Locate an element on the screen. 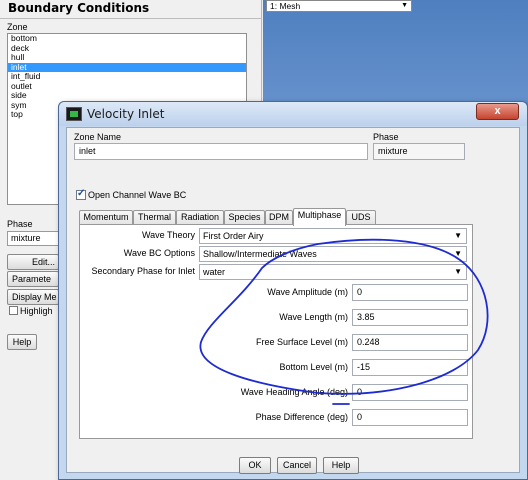 The width and height of the screenshot is (528, 480). wave-theory-label: Wave Theory is located at coordinates (168, 235).